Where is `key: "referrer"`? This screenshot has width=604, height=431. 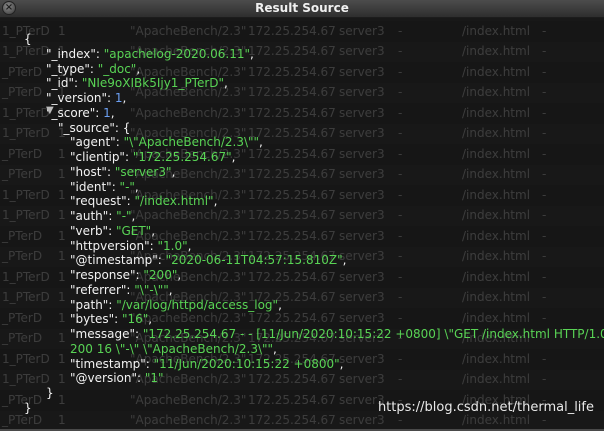
key: "referrer" is located at coordinates (98, 289).